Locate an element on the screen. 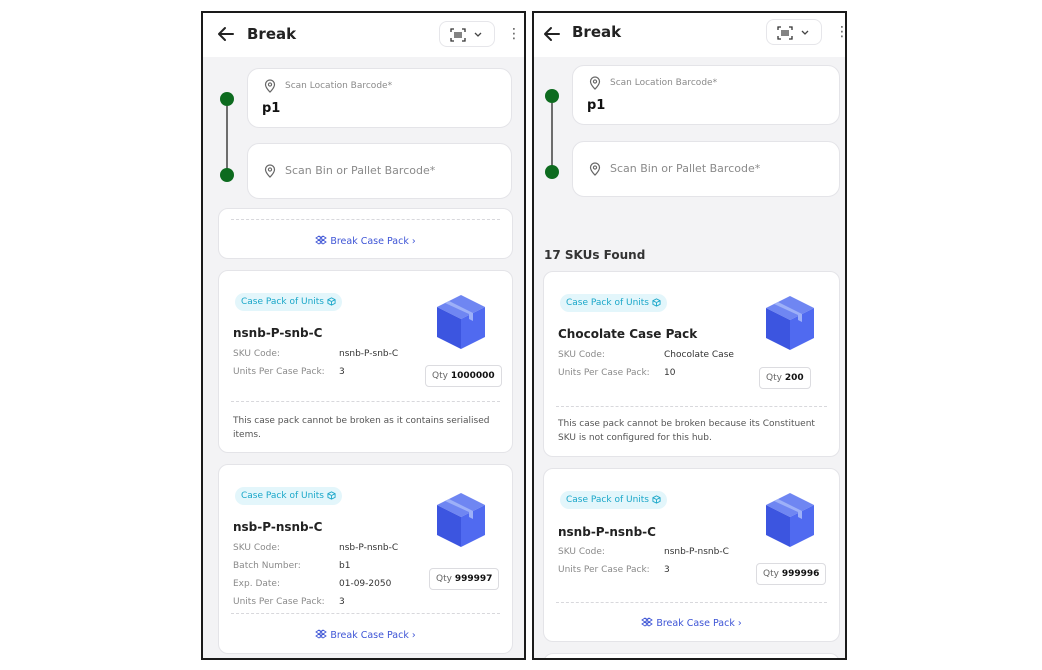 The width and height of the screenshot is (1042, 670). field-value: nsb-P-nsnb-C is located at coordinates (369, 548).